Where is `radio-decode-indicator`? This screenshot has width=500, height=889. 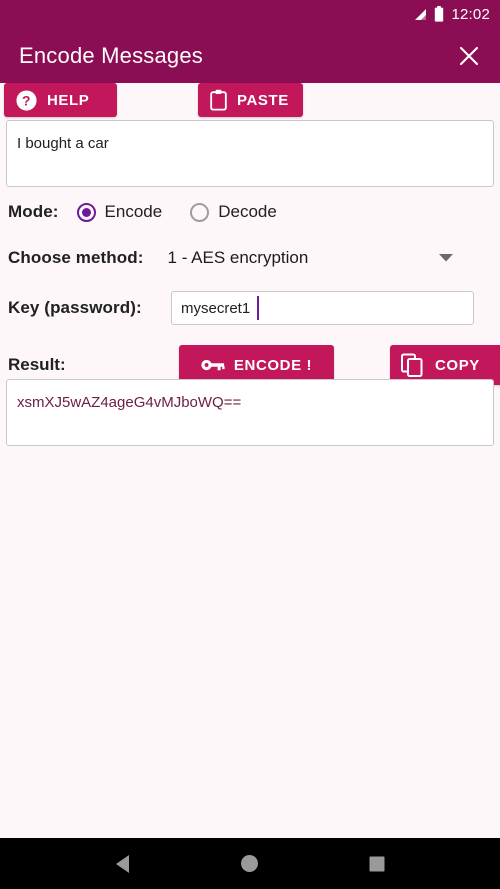 radio-decode-indicator is located at coordinates (200, 212).